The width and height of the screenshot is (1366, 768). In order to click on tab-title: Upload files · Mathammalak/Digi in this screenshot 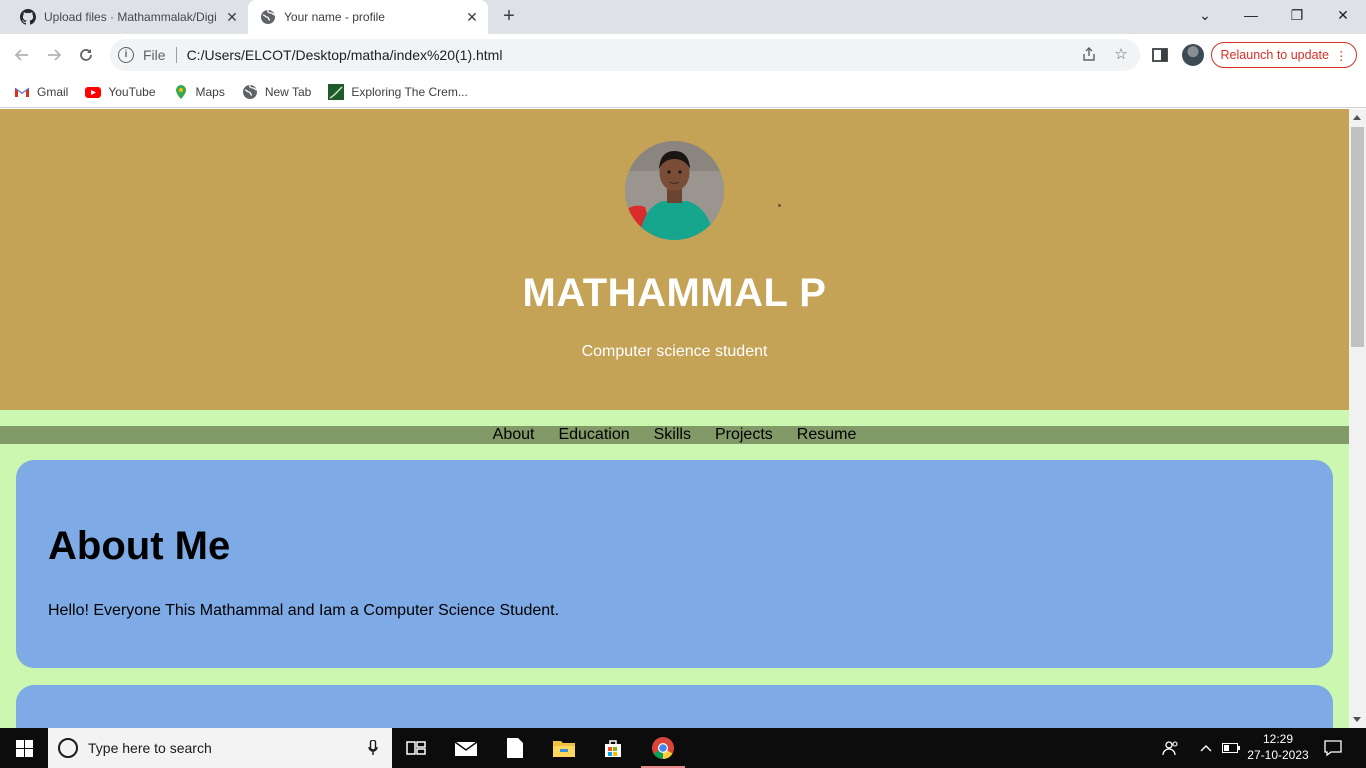, I will do `click(130, 17)`.